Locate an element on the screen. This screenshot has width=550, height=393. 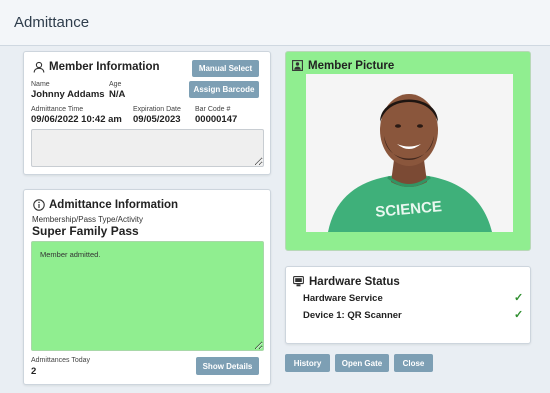
qr-scanner-label: Device 1: QR Scanner is located at coordinates (352, 315).